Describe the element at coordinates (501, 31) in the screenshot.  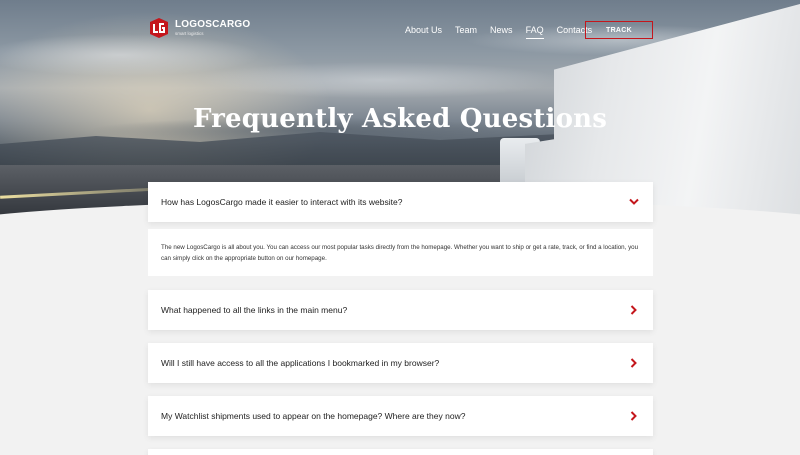
I see `nav-item-news: News` at that location.